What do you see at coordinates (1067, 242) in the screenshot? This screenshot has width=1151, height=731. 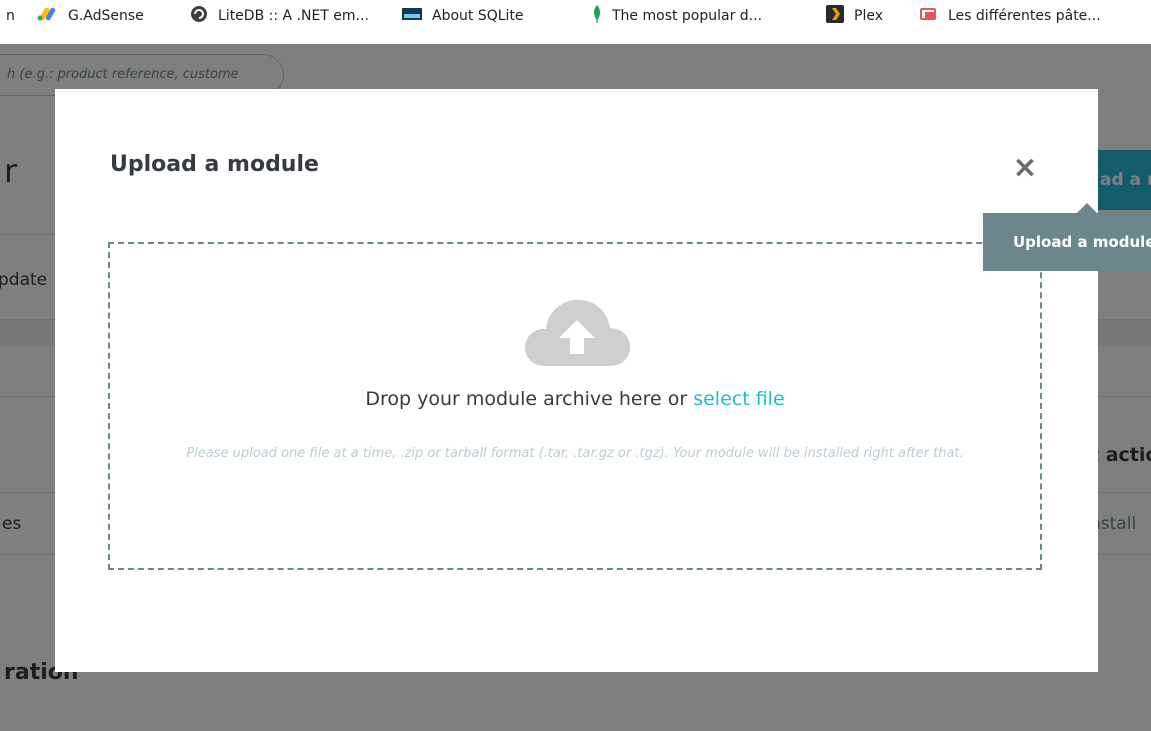 I see `upload-module-tooltip: Upload a module` at bounding box center [1067, 242].